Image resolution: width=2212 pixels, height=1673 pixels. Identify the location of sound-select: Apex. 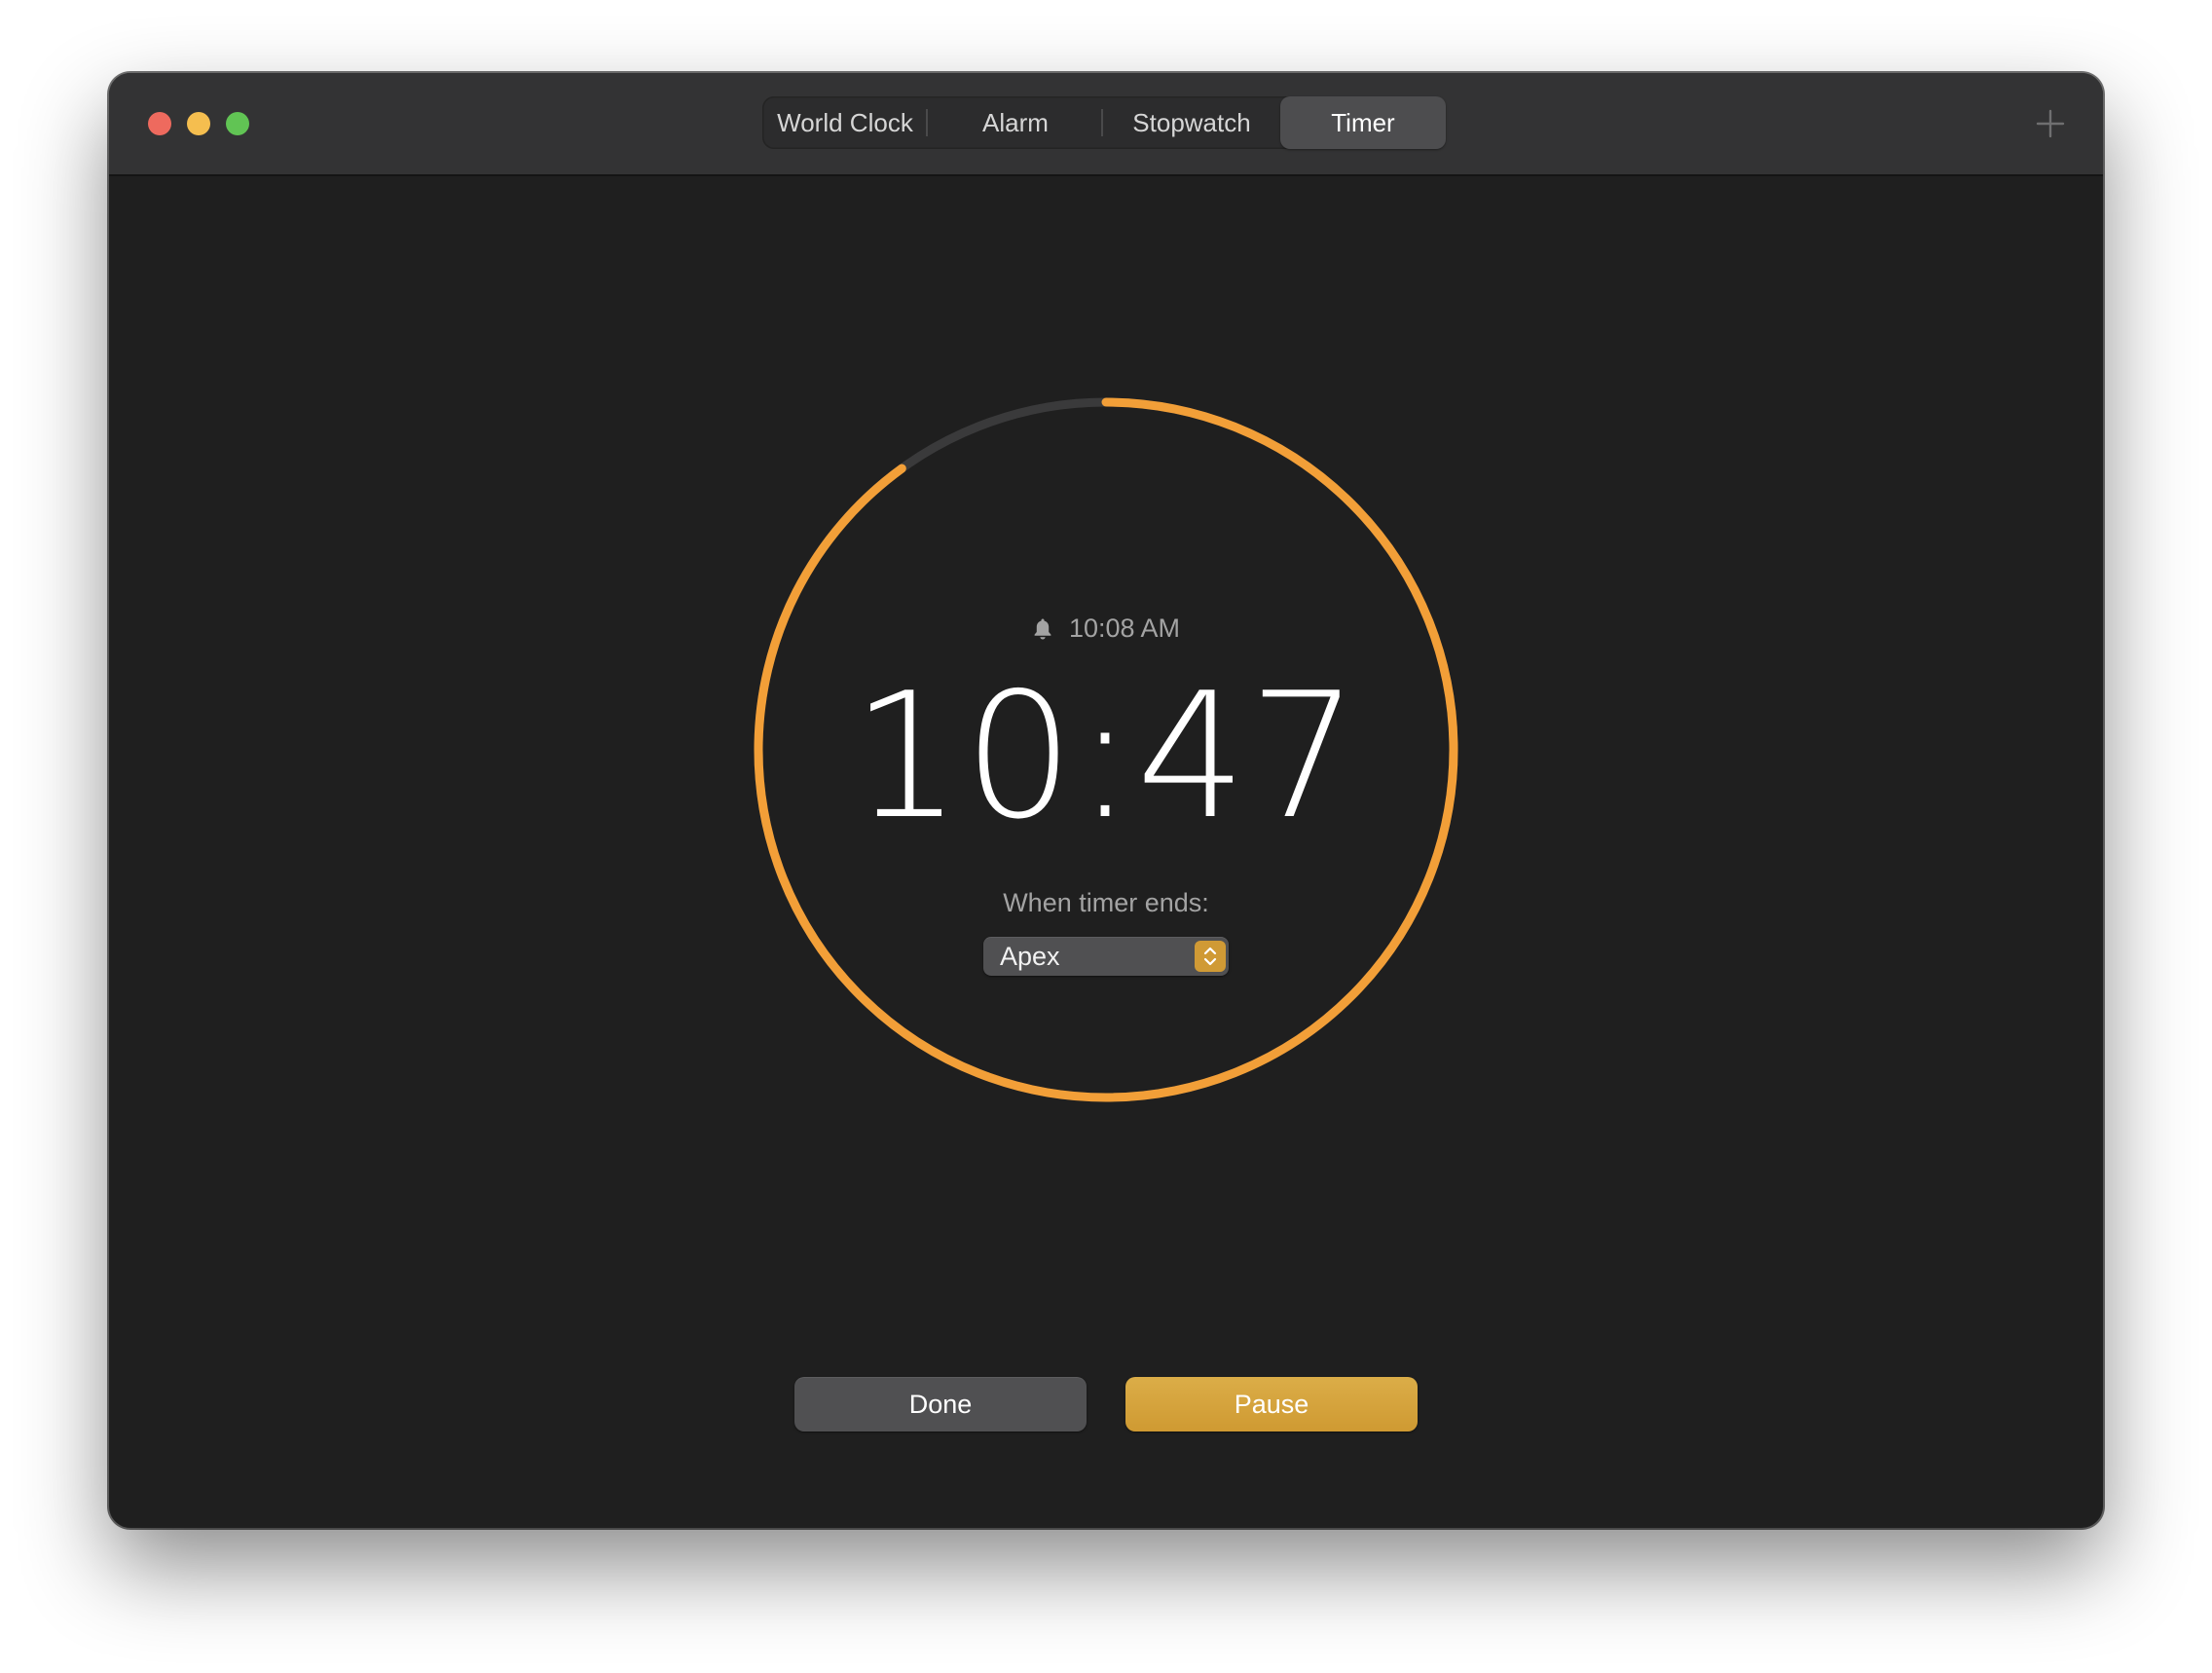
(1106, 957).